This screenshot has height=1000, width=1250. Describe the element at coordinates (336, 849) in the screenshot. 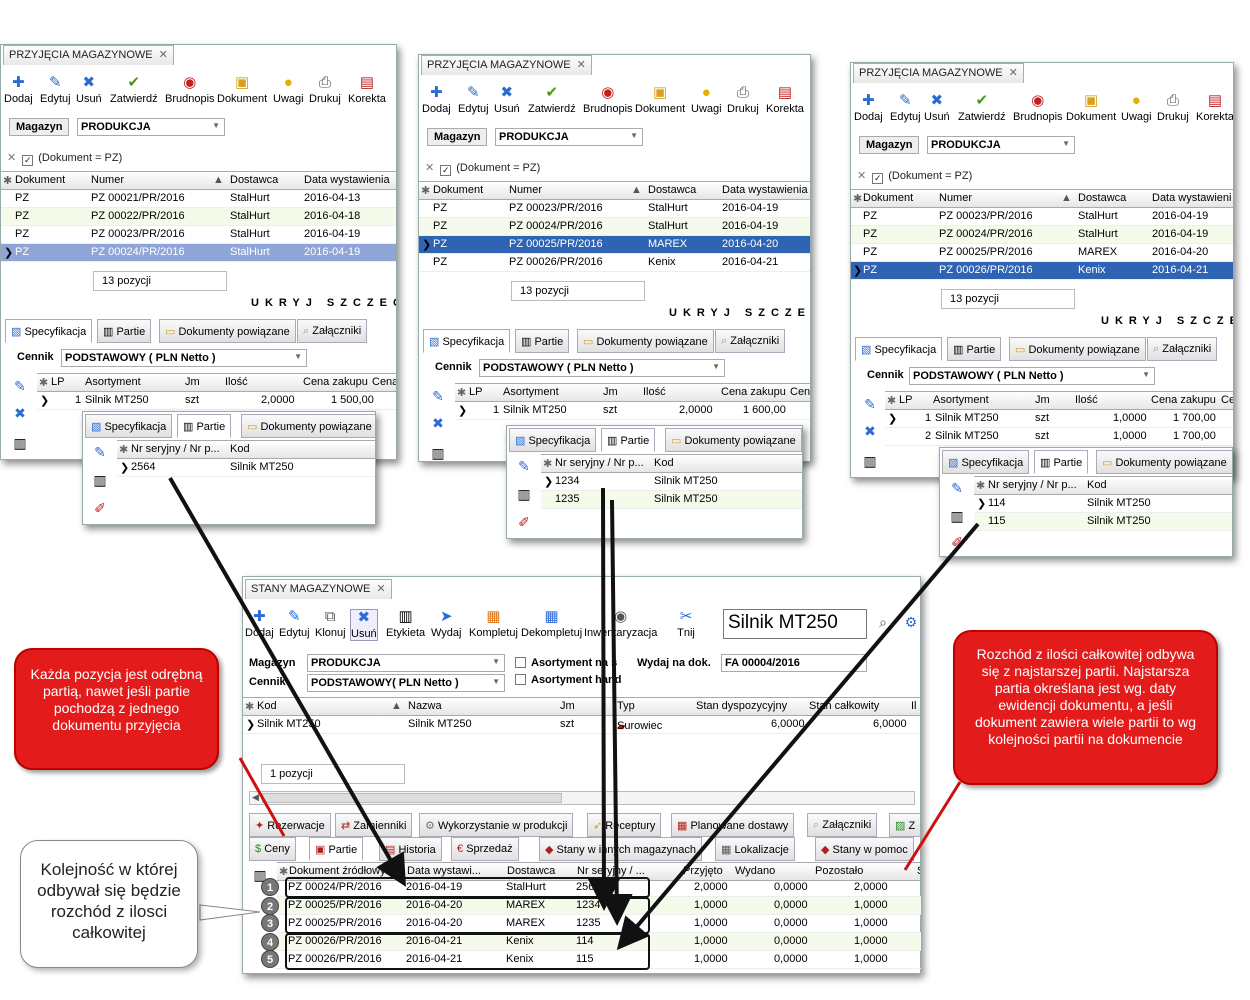

I see `tab-partie: ▣ Partie` at that location.